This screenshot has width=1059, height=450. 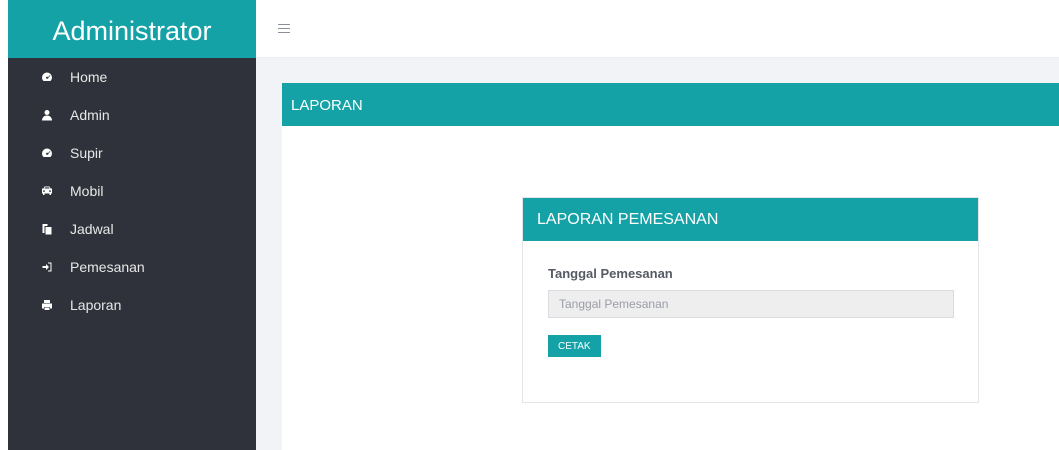 What do you see at coordinates (284, 29) in the screenshot?
I see `bars-icon` at bounding box center [284, 29].